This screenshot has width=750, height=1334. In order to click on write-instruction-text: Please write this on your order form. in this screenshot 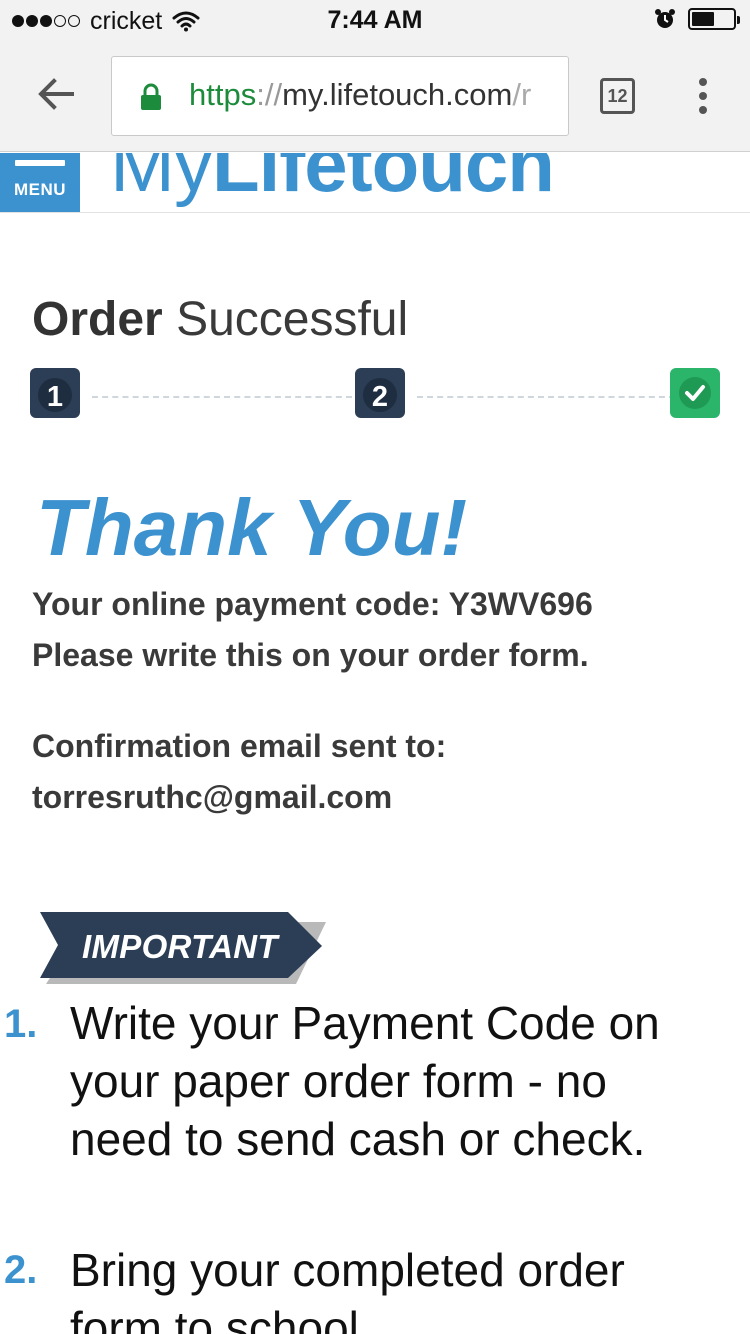, I will do `click(310, 655)`.